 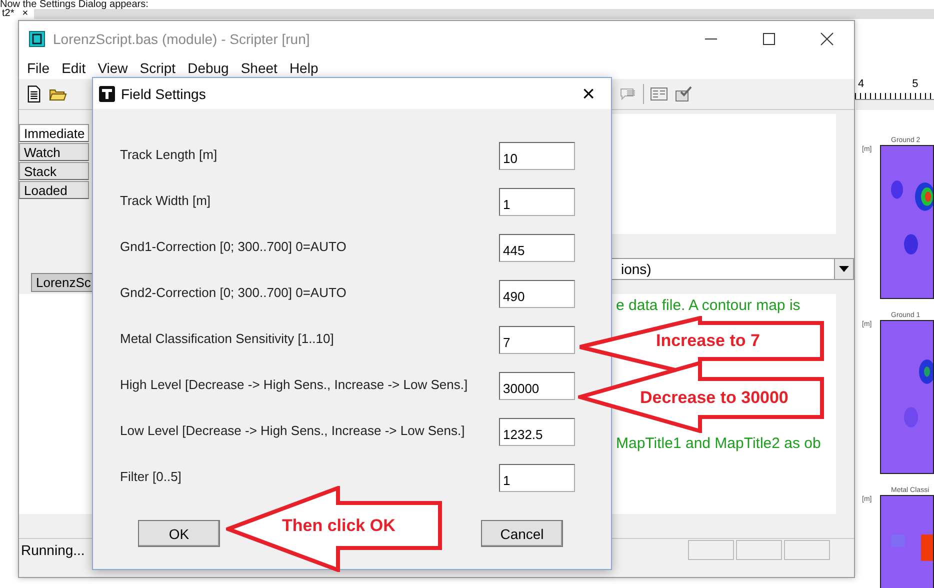 What do you see at coordinates (233, 246) in the screenshot?
I see `field-label: Gnd1-Correction [0; 300..700] 0=AUTO` at bounding box center [233, 246].